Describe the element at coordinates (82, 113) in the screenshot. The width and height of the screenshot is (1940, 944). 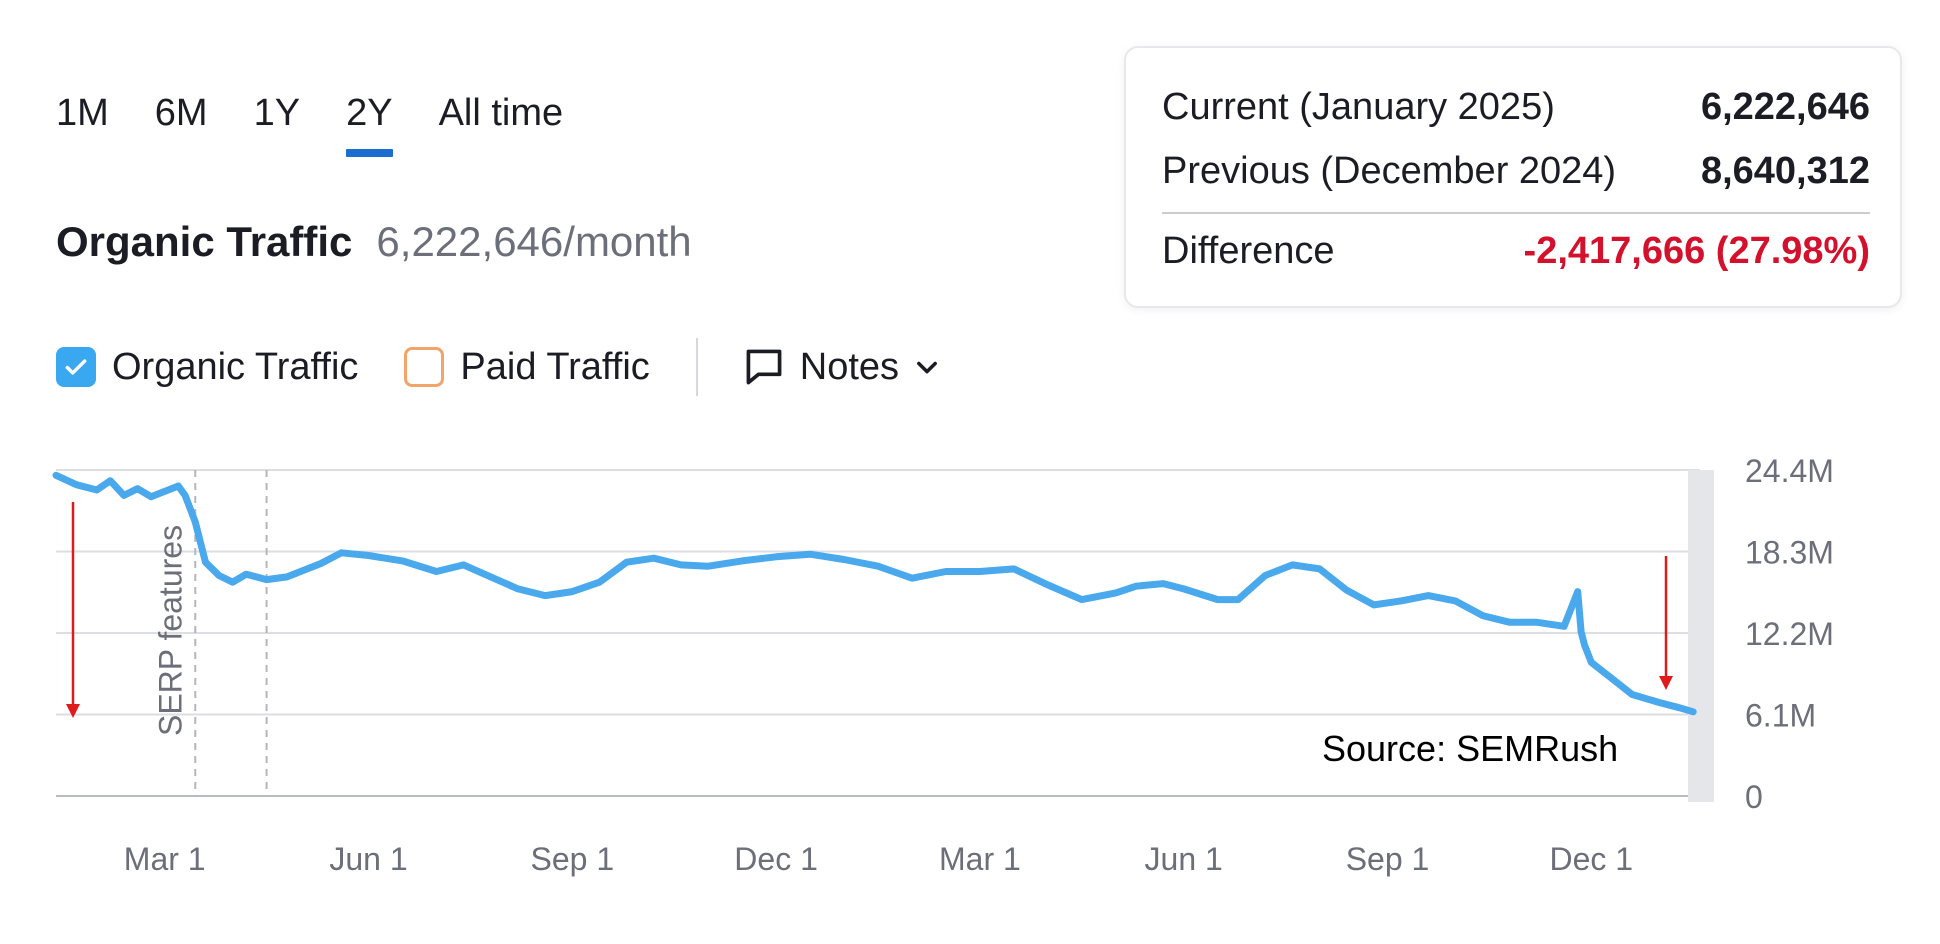
I see `range-tab-1m: 1M` at that location.